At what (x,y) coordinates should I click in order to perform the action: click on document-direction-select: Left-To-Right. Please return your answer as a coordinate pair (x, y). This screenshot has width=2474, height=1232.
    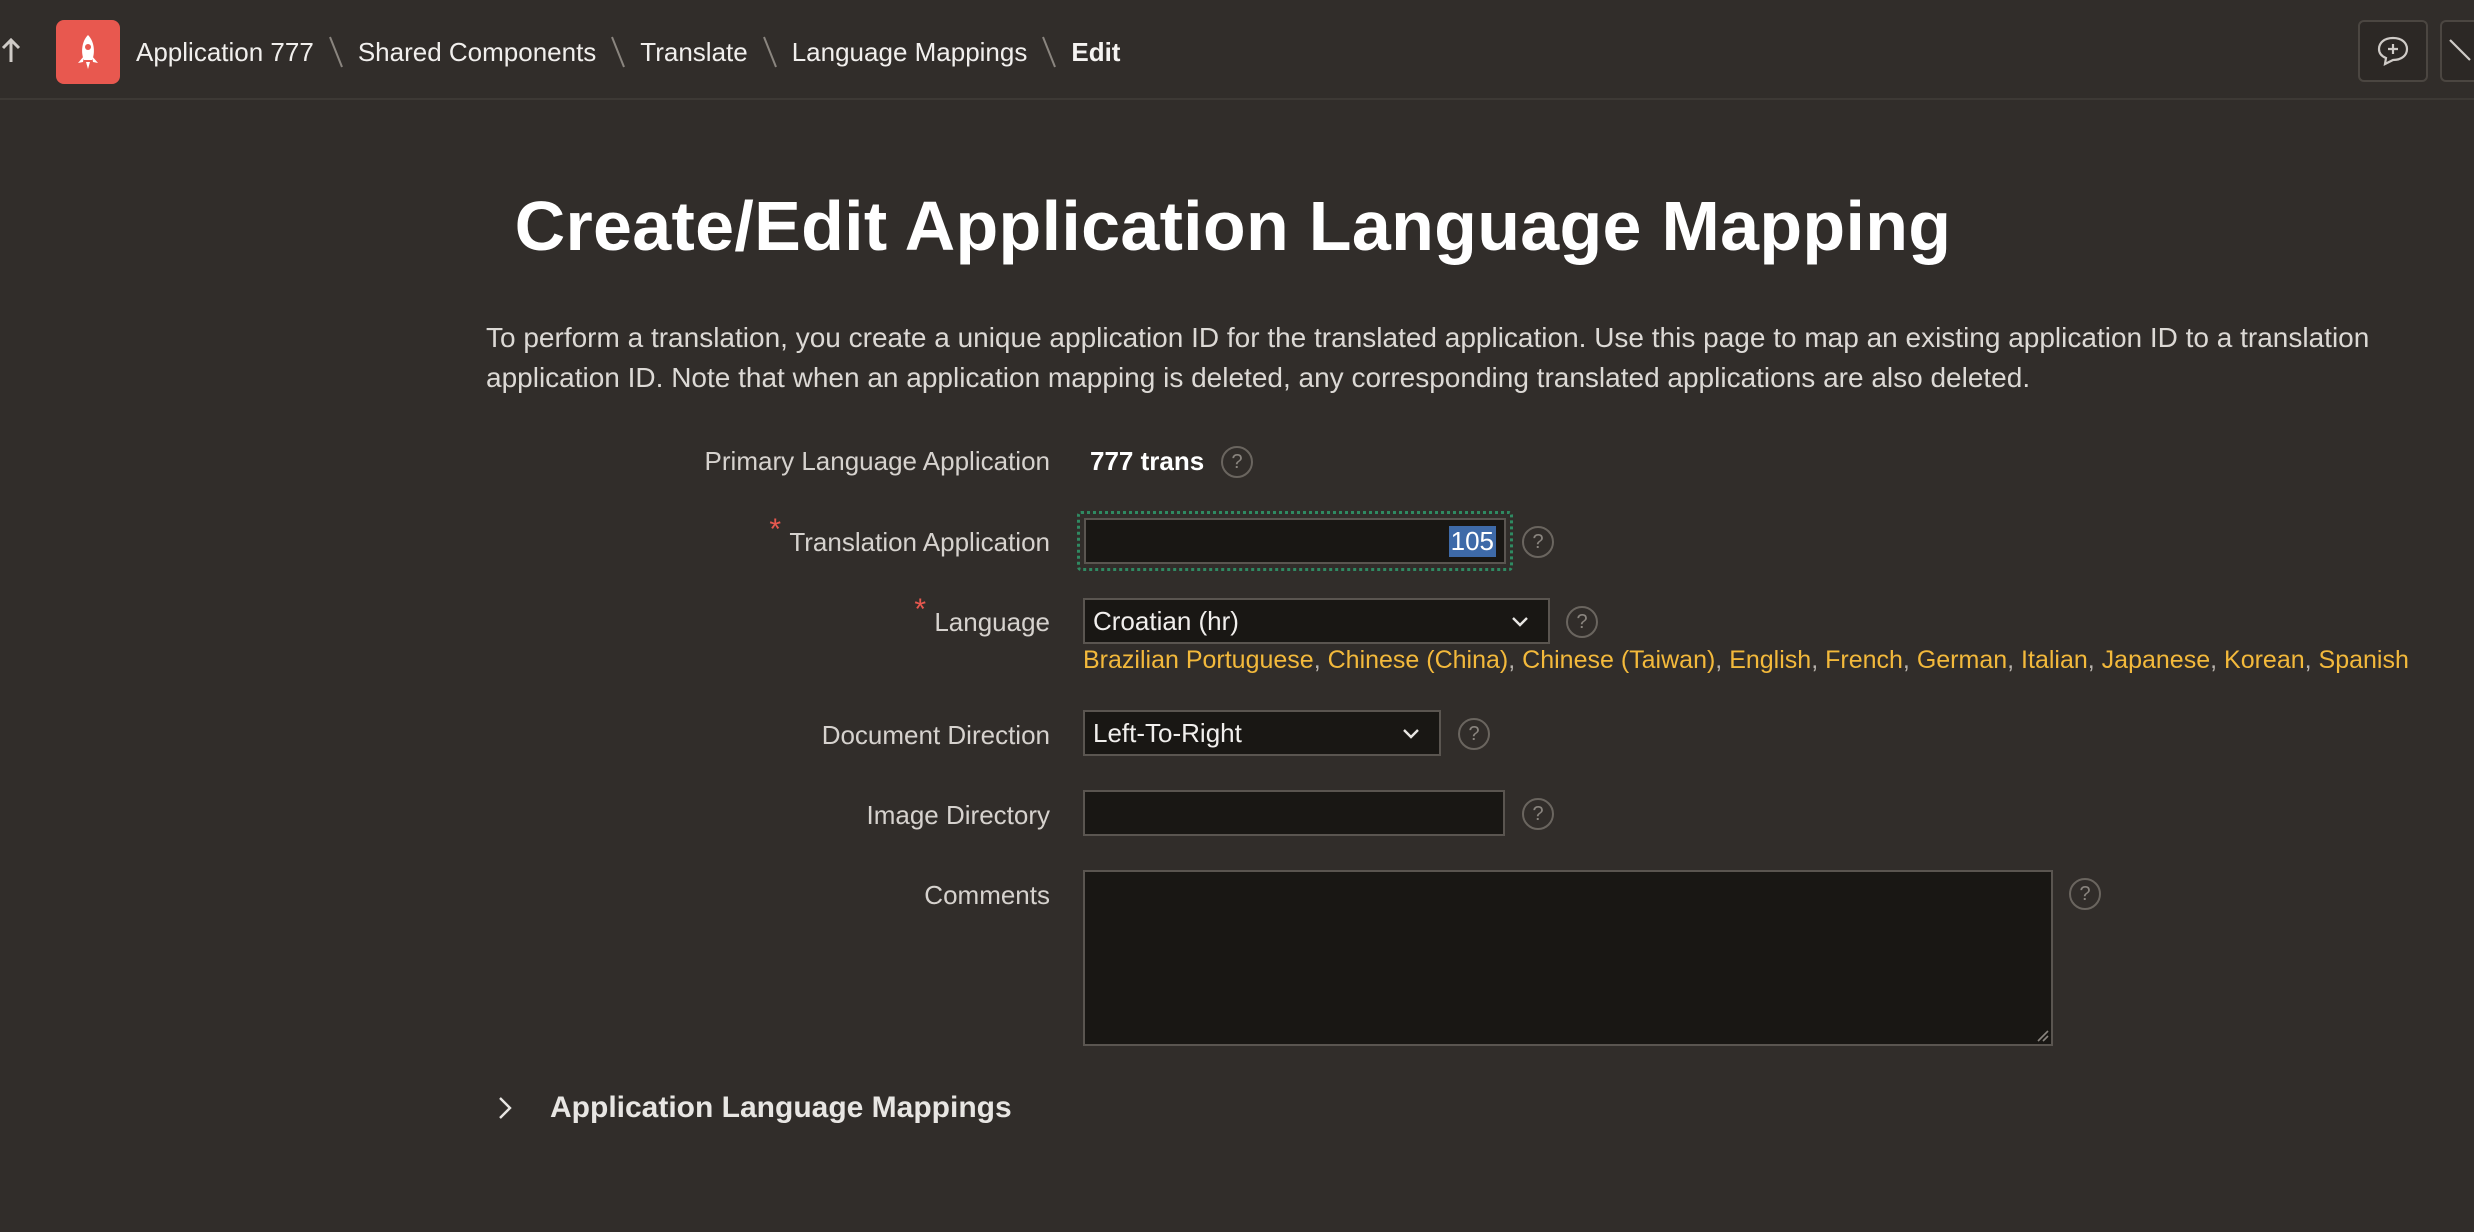
    Looking at the image, I should click on (1262, 733).